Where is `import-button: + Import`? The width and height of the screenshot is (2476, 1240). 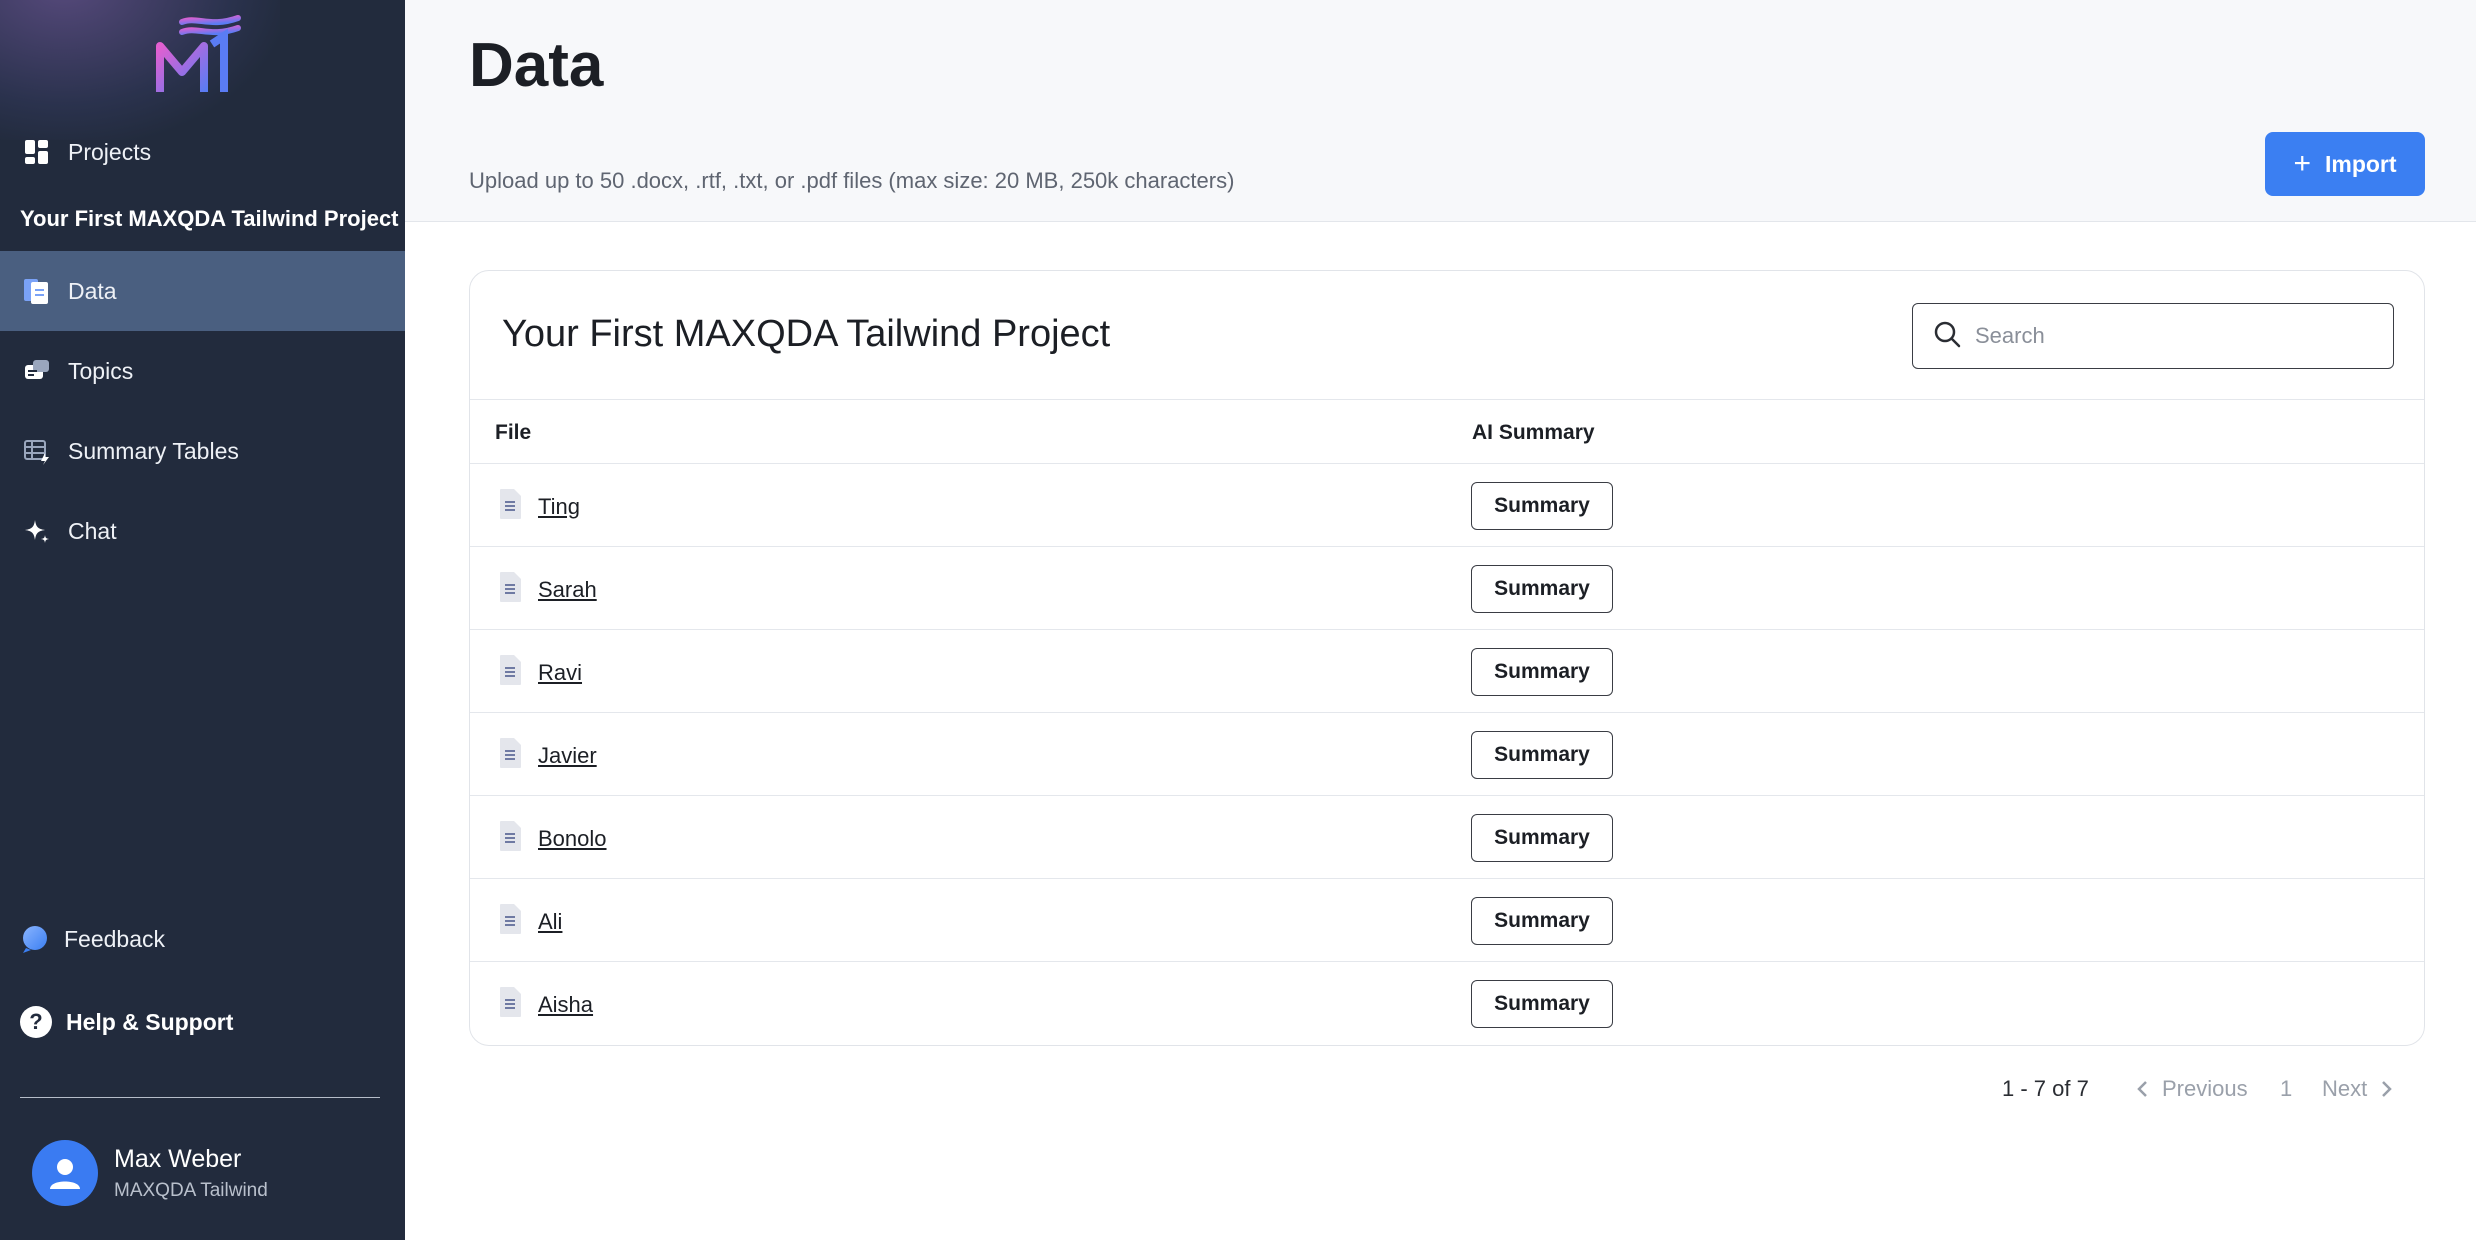
import-button: + Import is located at coordinates (2345, 164).